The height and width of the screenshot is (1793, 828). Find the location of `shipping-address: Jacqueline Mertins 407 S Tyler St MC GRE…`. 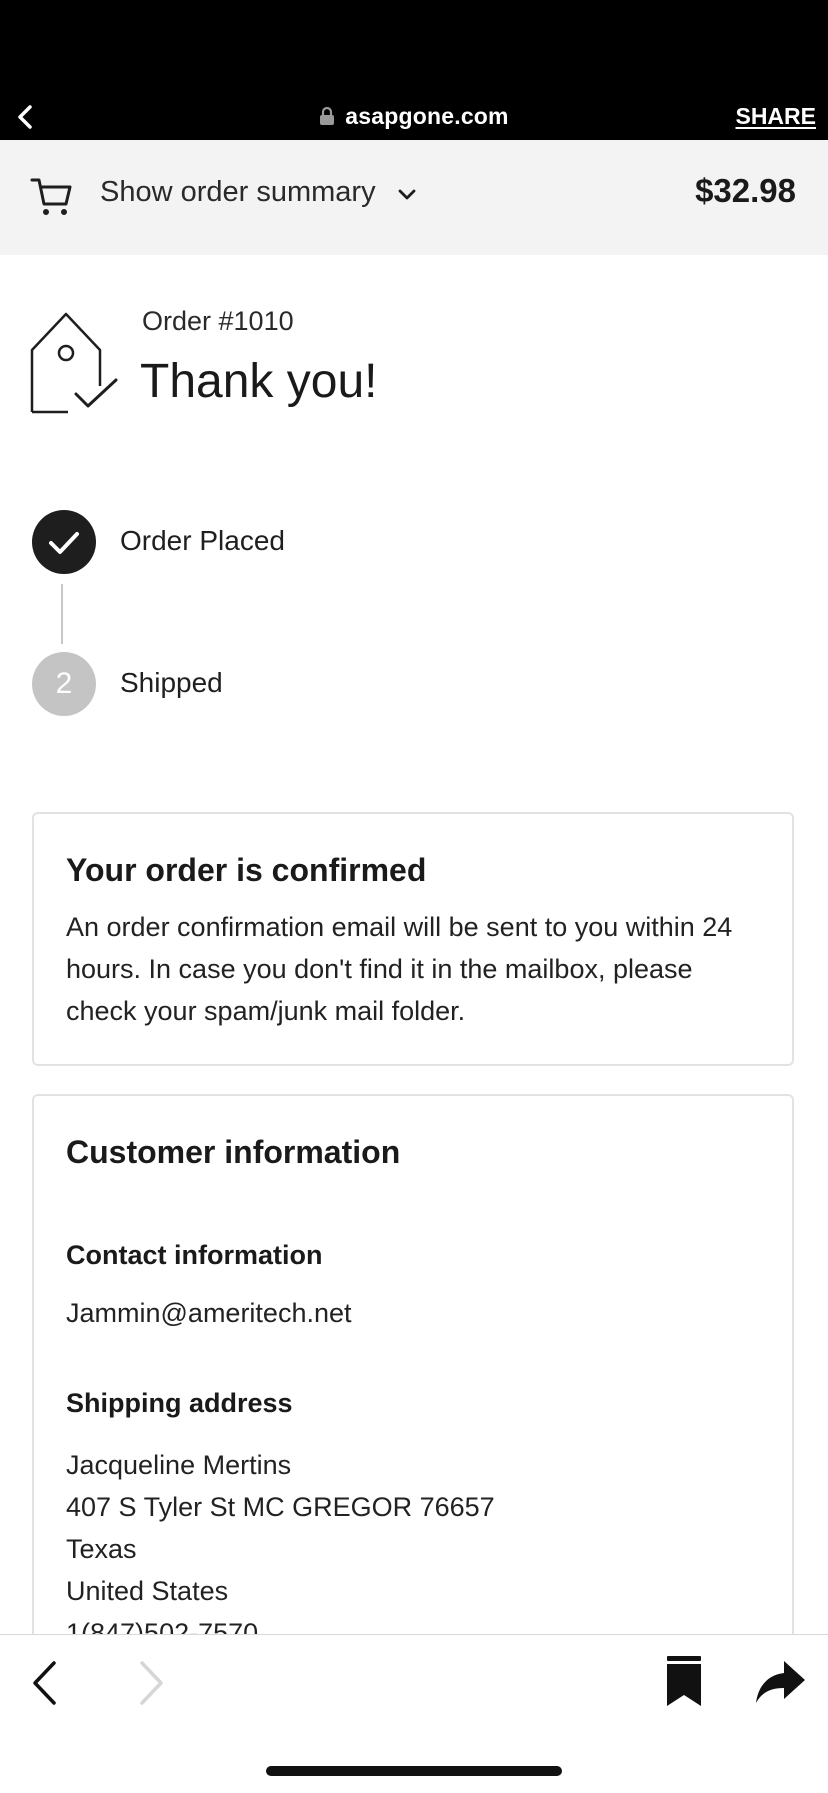

shipping-address: Jacqueline Mertins 407 S Tyler St MC GRE… is located at coordinates (280, 1549).